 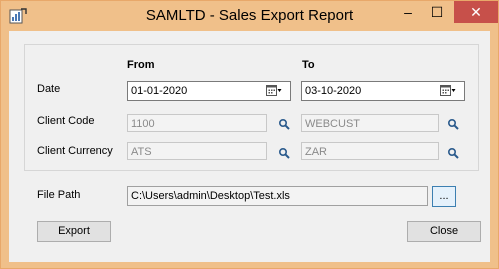 I want to click on export-button: Export, so click(x=74, y=231).